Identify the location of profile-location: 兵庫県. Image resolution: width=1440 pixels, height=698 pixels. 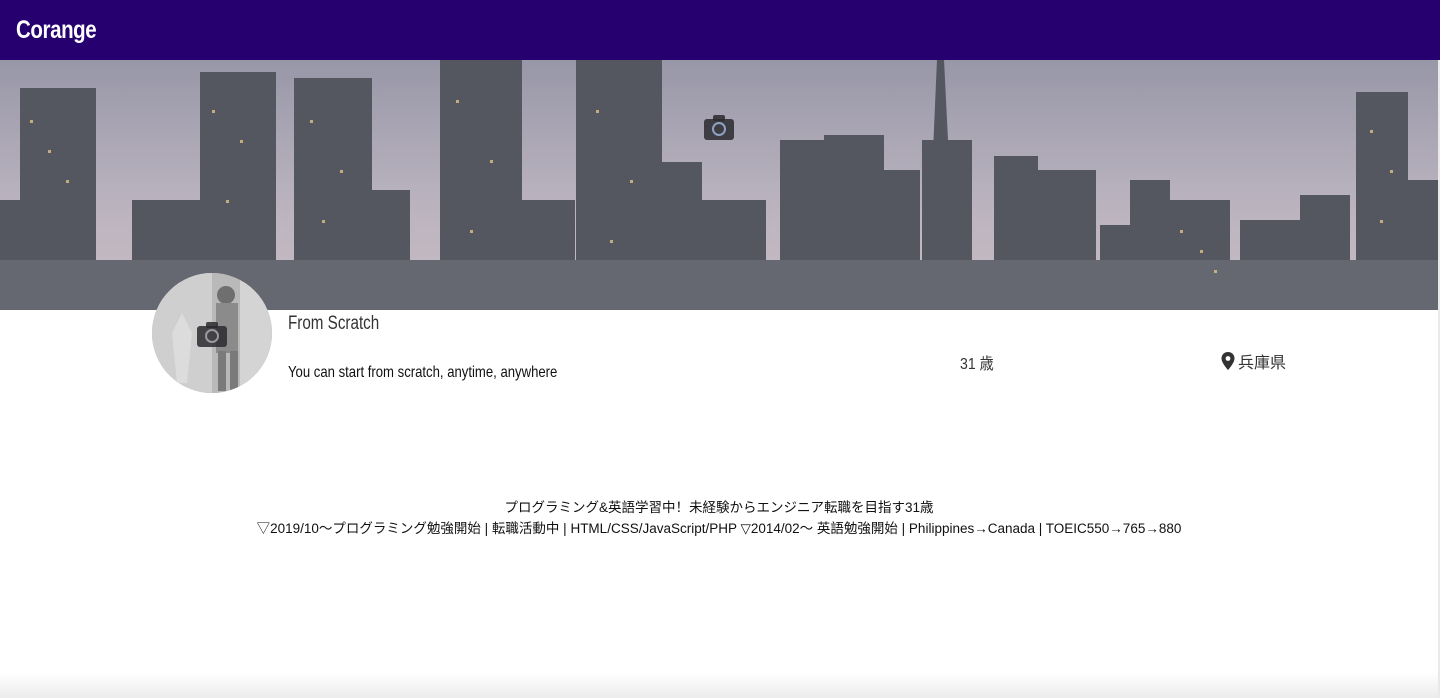
(1253, 361).